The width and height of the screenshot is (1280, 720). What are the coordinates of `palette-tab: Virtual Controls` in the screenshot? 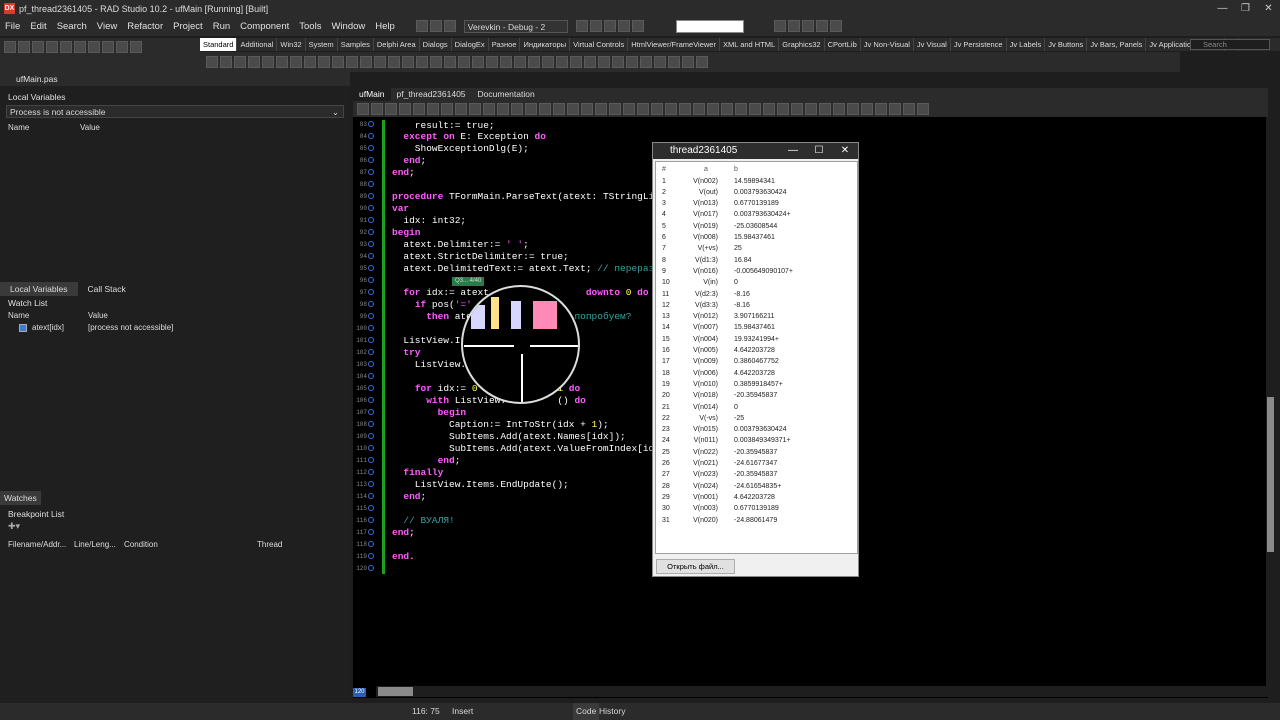 It's located at (599, 44).